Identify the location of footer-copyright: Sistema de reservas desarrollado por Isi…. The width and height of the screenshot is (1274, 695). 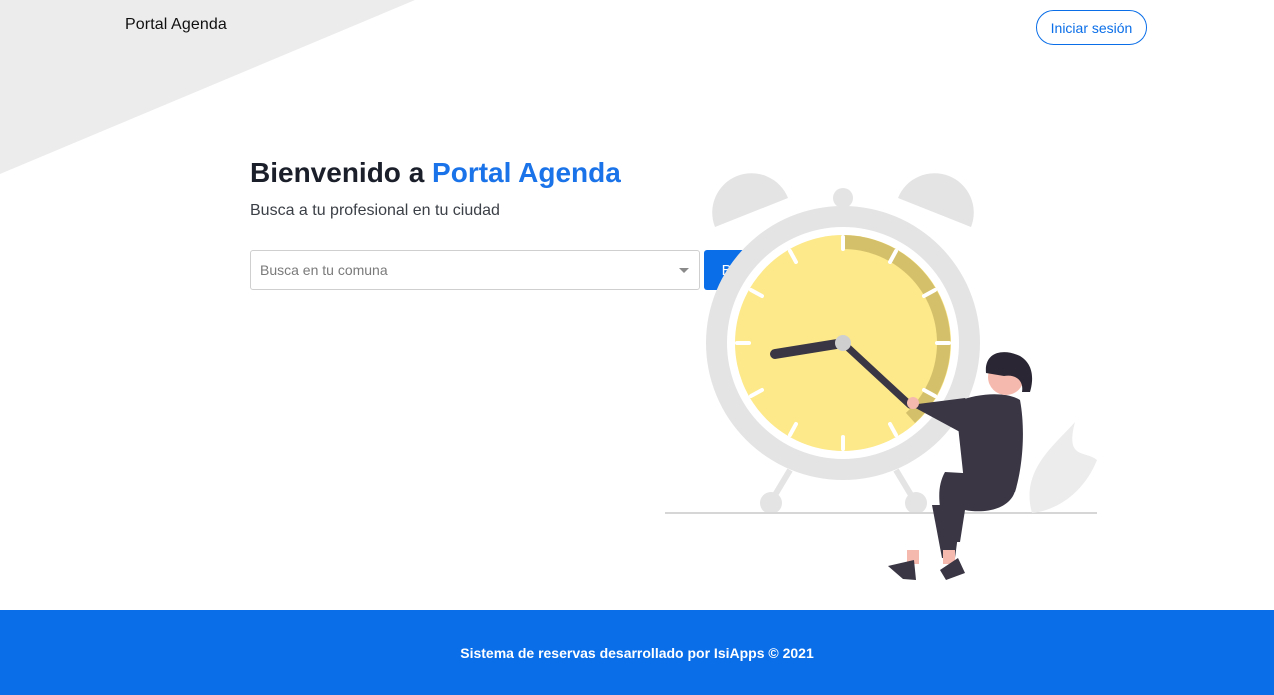
(637, 652).